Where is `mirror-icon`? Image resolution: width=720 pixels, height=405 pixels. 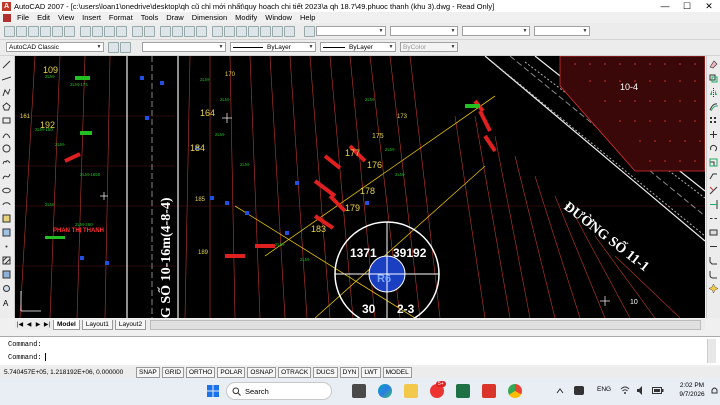 mirror-icon is located at coordinates (713, 92).